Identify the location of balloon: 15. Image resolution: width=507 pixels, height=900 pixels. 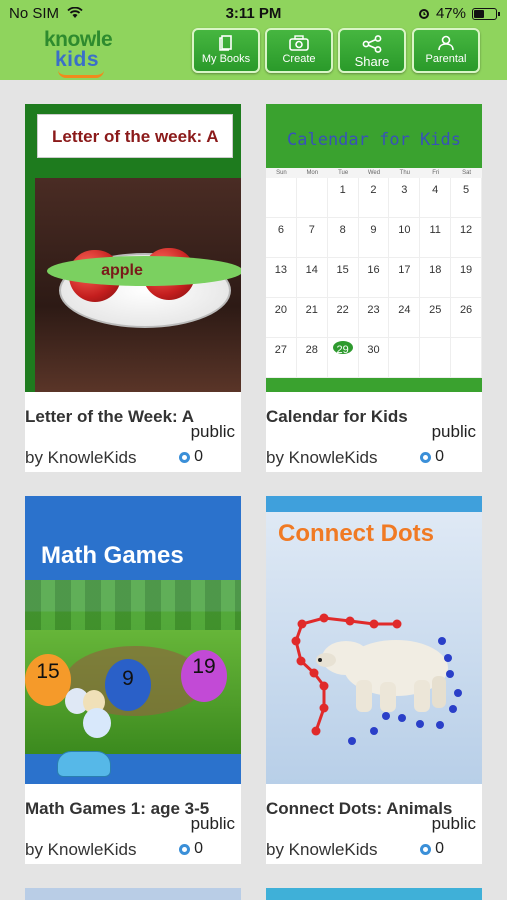
(48, 680).